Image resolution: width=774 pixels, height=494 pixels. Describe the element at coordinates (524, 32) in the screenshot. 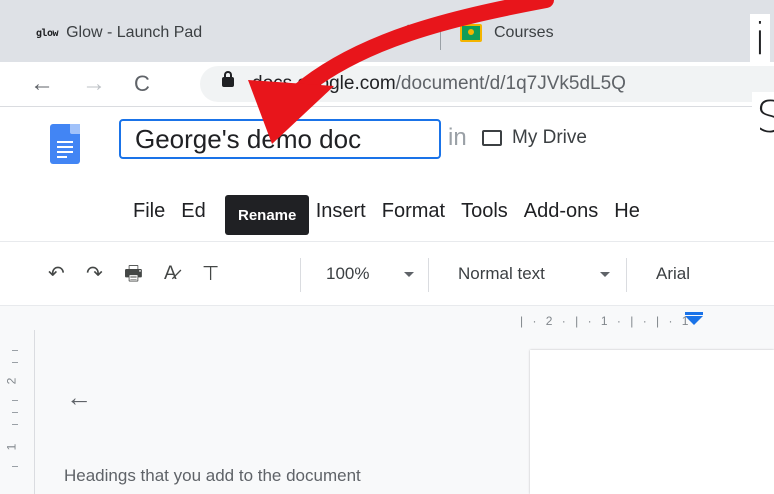

I see `tab-title: Courses` at that location.